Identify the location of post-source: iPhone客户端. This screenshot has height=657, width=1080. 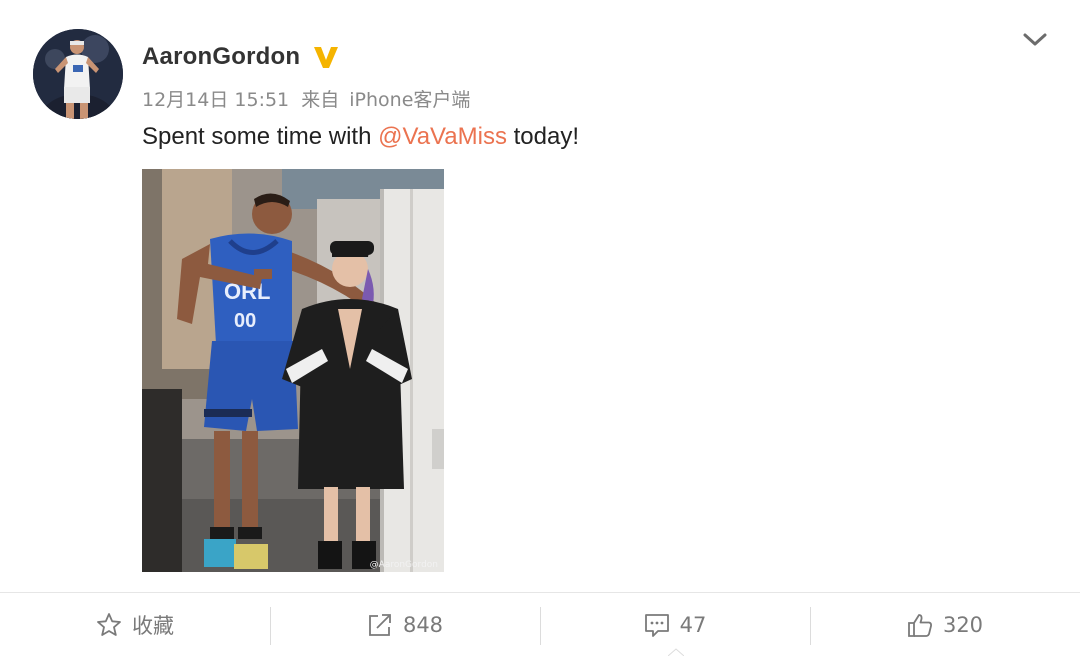
(410, 100).